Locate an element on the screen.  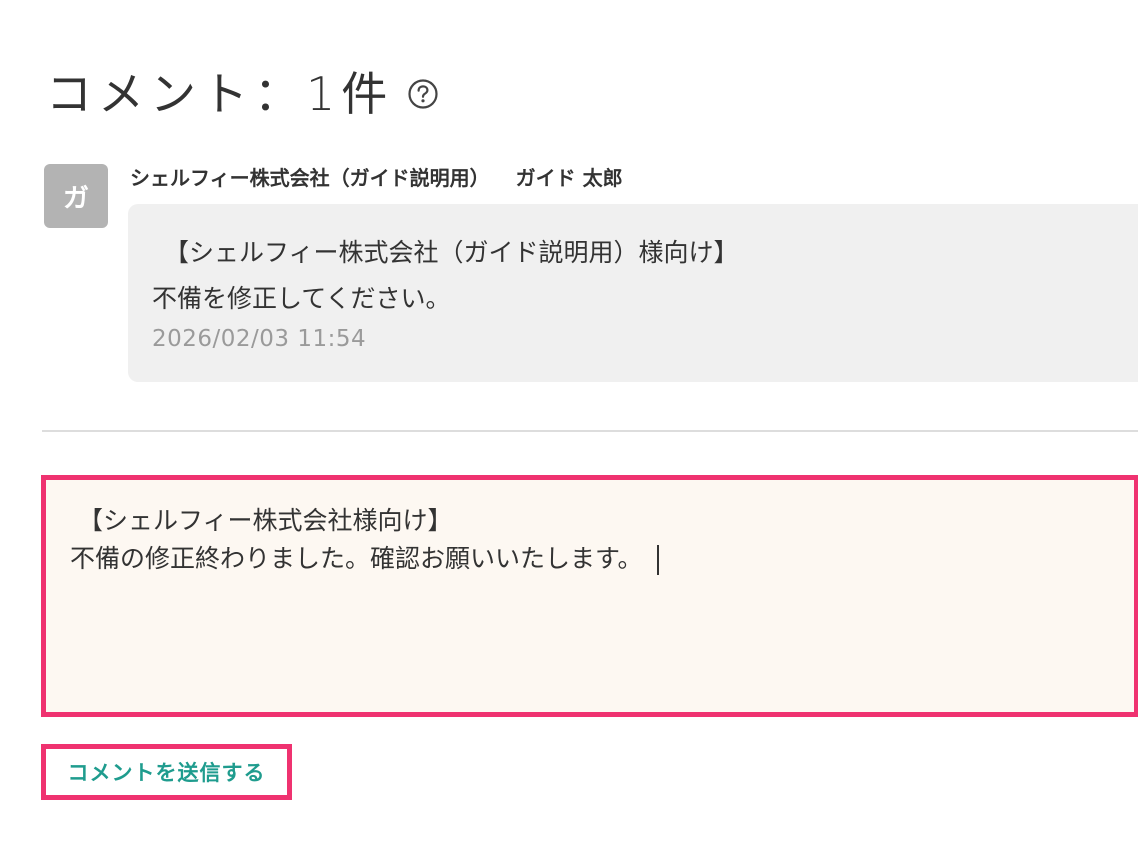
comment-timestamp: 2026/02/03 11:54 is located at coordinates (259, 339).